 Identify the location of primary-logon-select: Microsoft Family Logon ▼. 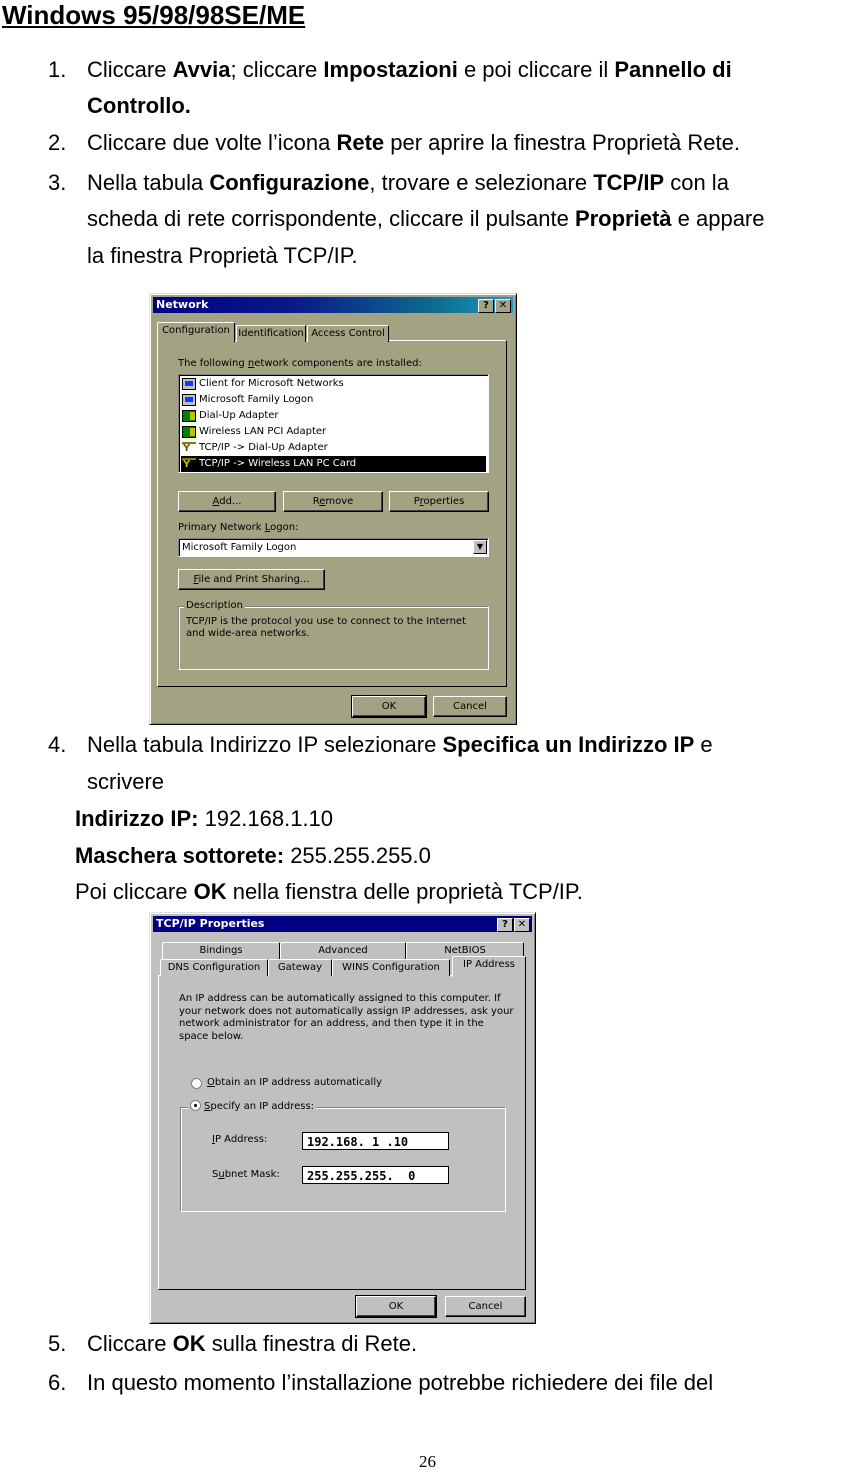
(333, 547).